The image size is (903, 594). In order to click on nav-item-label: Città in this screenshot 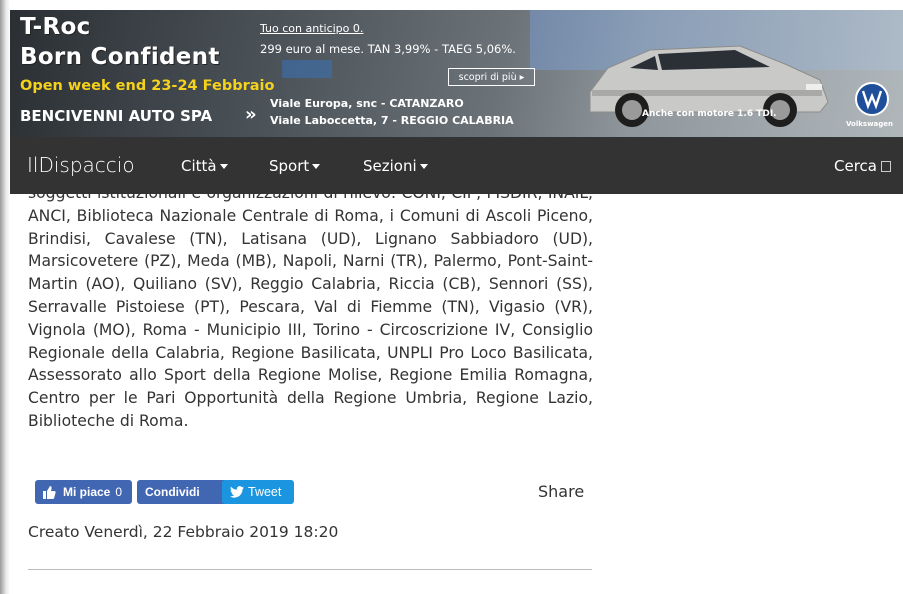, I will do `click(199, 166)`.